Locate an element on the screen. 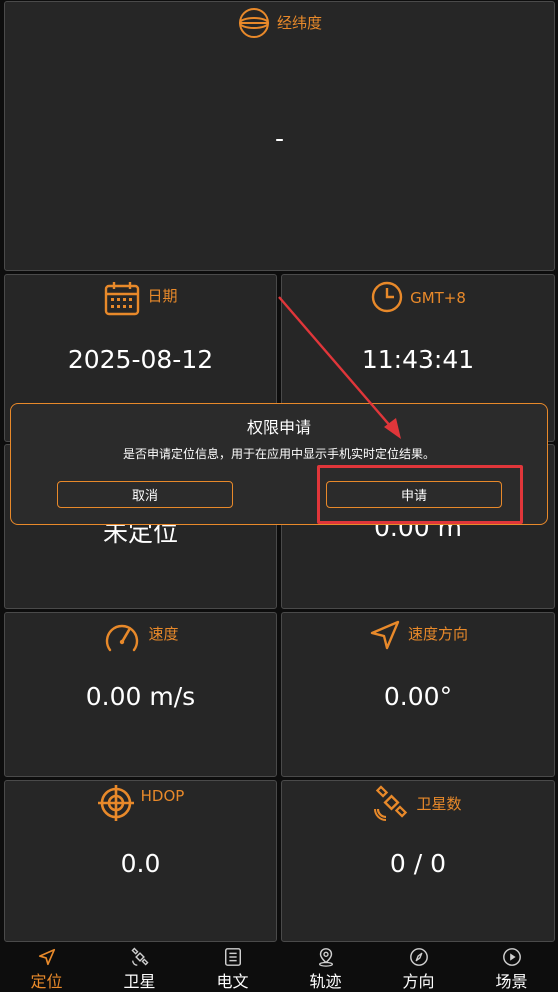 The width and height of the screenshot is (558, 992). speed-card: 速度 0.00 m/s is located at coordinates (140, 694).